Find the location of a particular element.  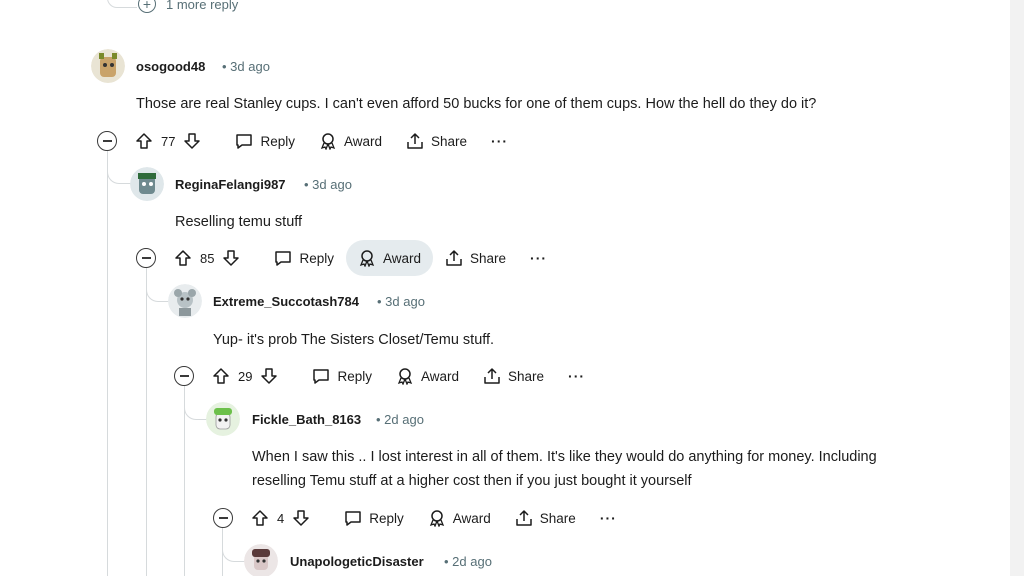

thread-connector is located at coordinates (122, 4).